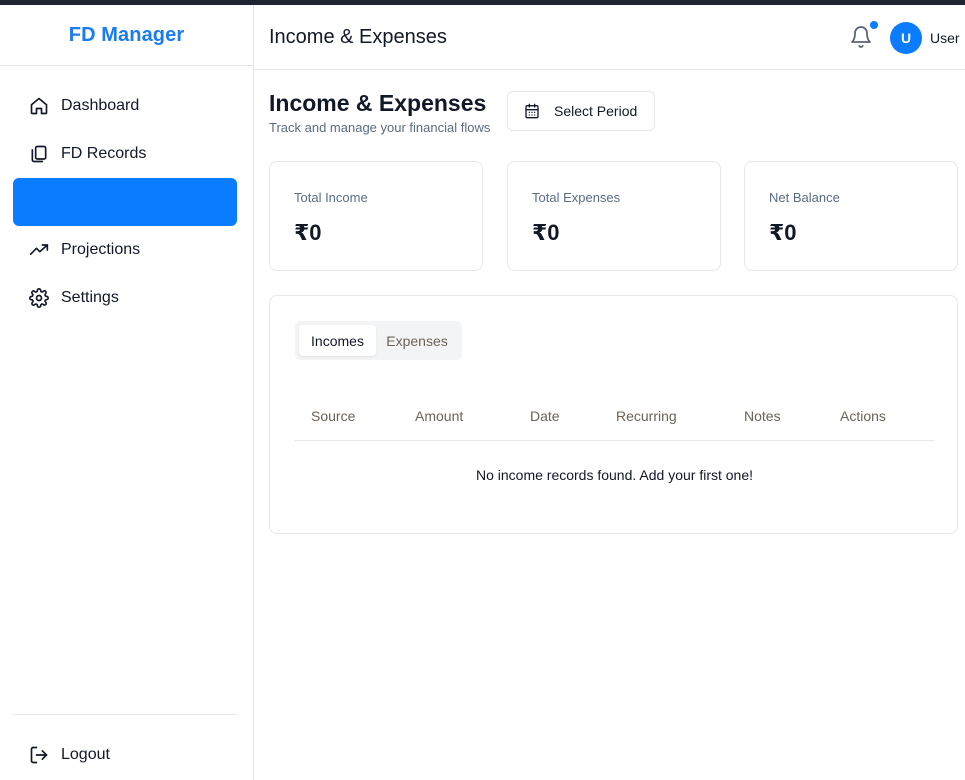  What do you see at coordinates (39, 250) in the screenshot?
I see `trending-up-icon` at bounding box center [39, 250].